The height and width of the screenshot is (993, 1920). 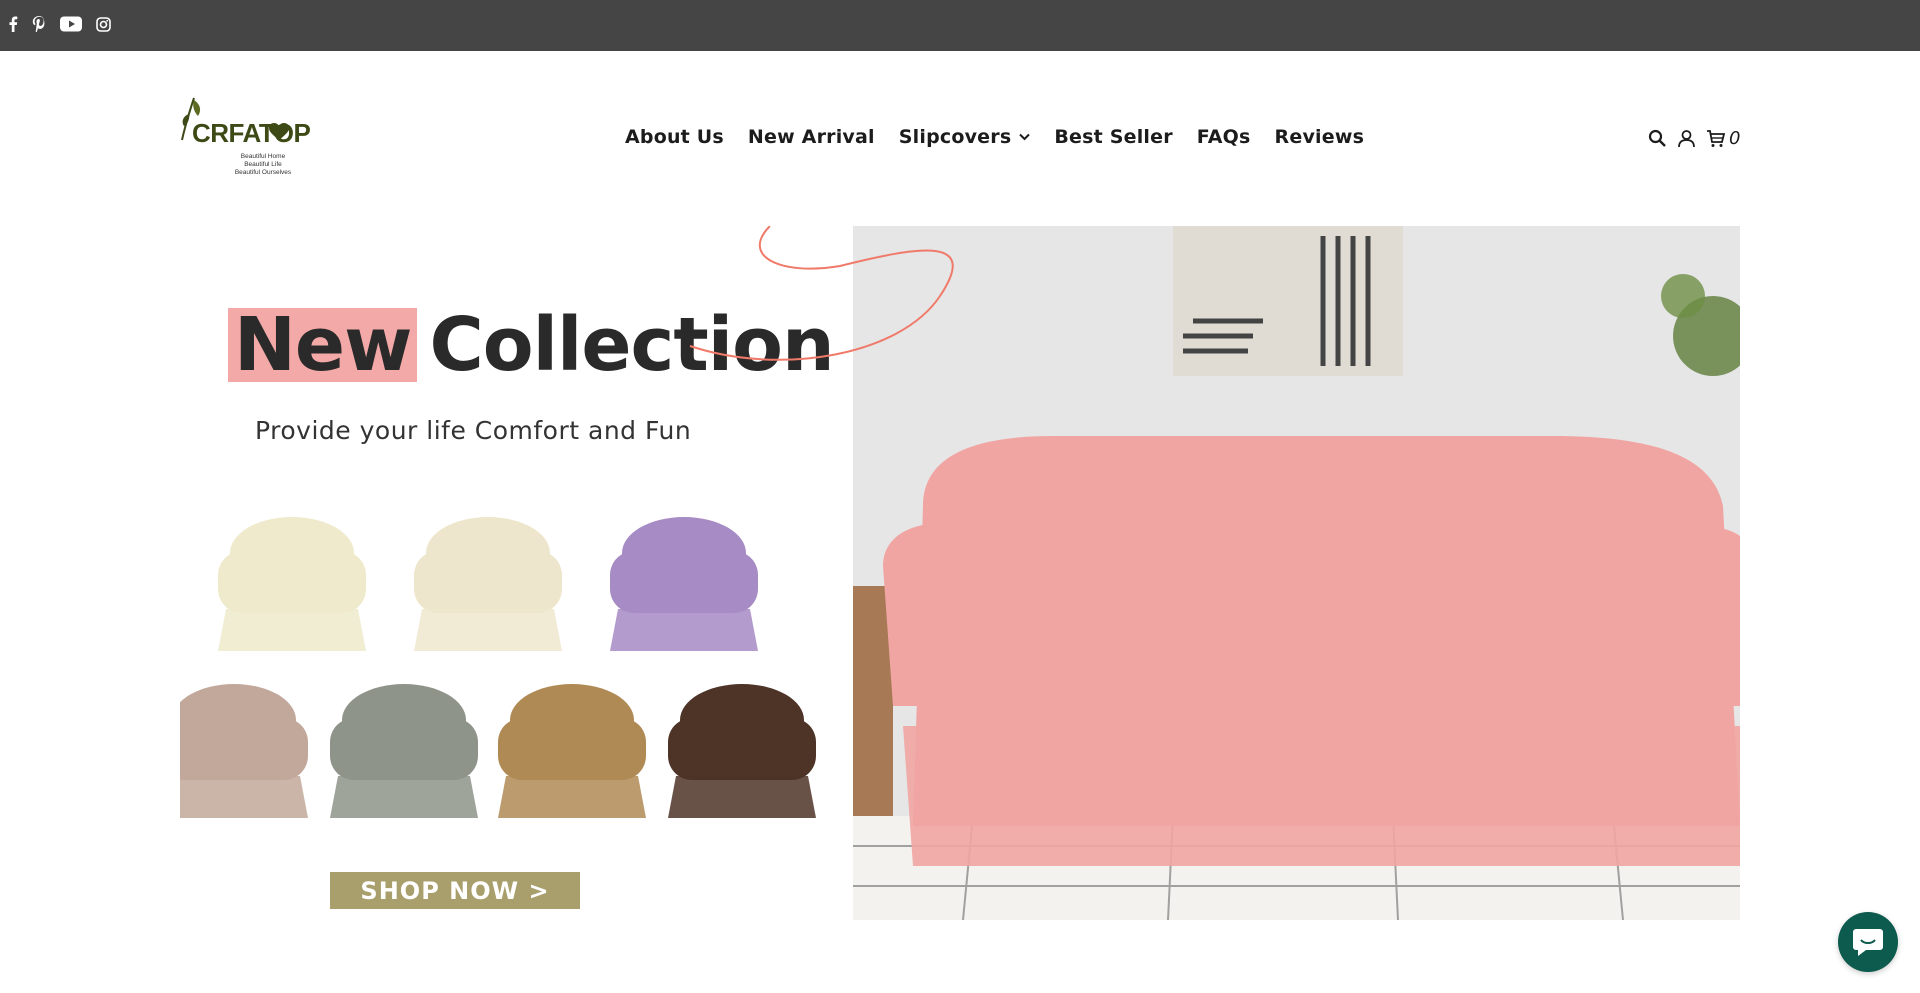 I want to click on nav-faqs: FAQs, so click(x=1224, y=137).